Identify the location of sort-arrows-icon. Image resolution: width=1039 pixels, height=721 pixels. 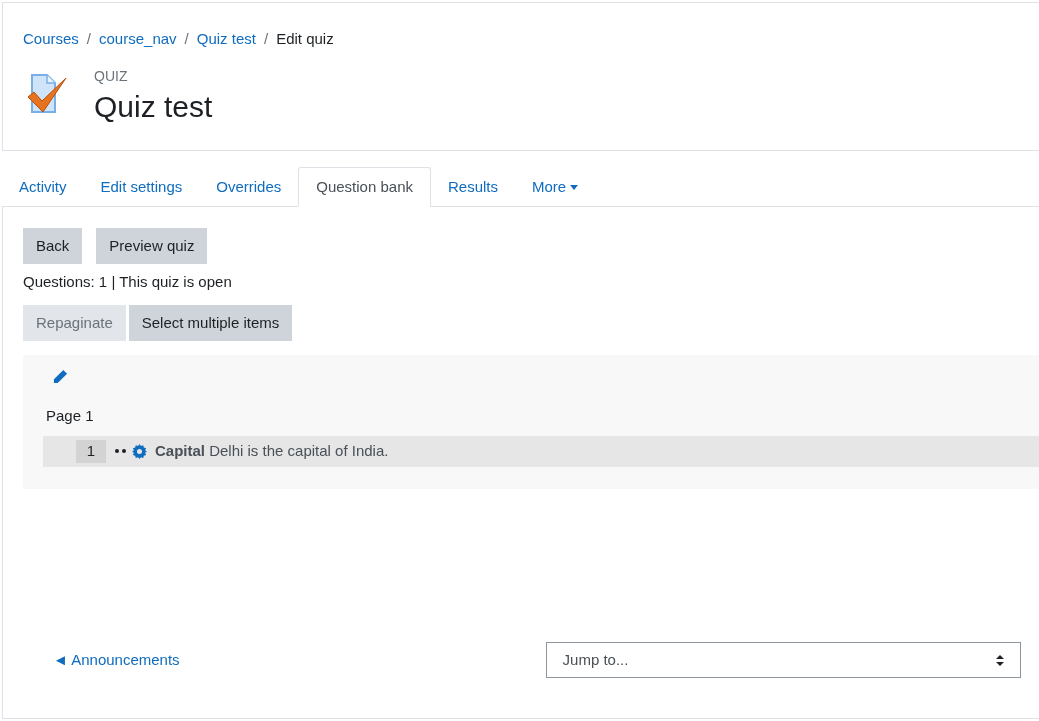
(999, 660).